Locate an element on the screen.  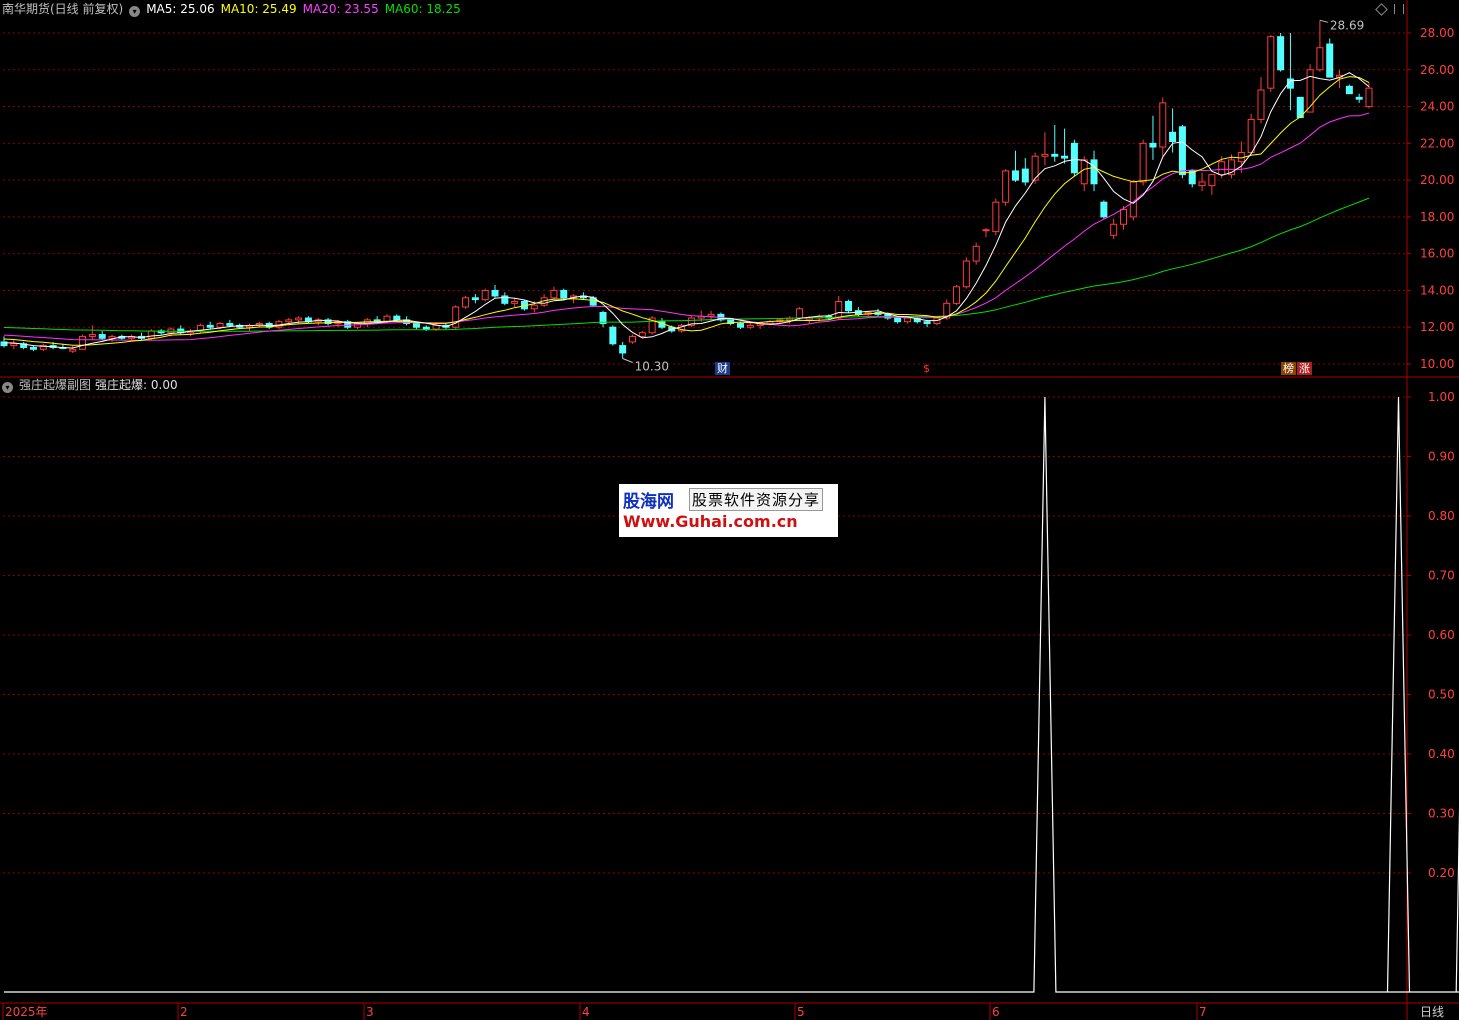
sub-chart-header: ▾ 强庄起爆副图 强庄起爆: 0.00 is located at coordinates (93, 385).